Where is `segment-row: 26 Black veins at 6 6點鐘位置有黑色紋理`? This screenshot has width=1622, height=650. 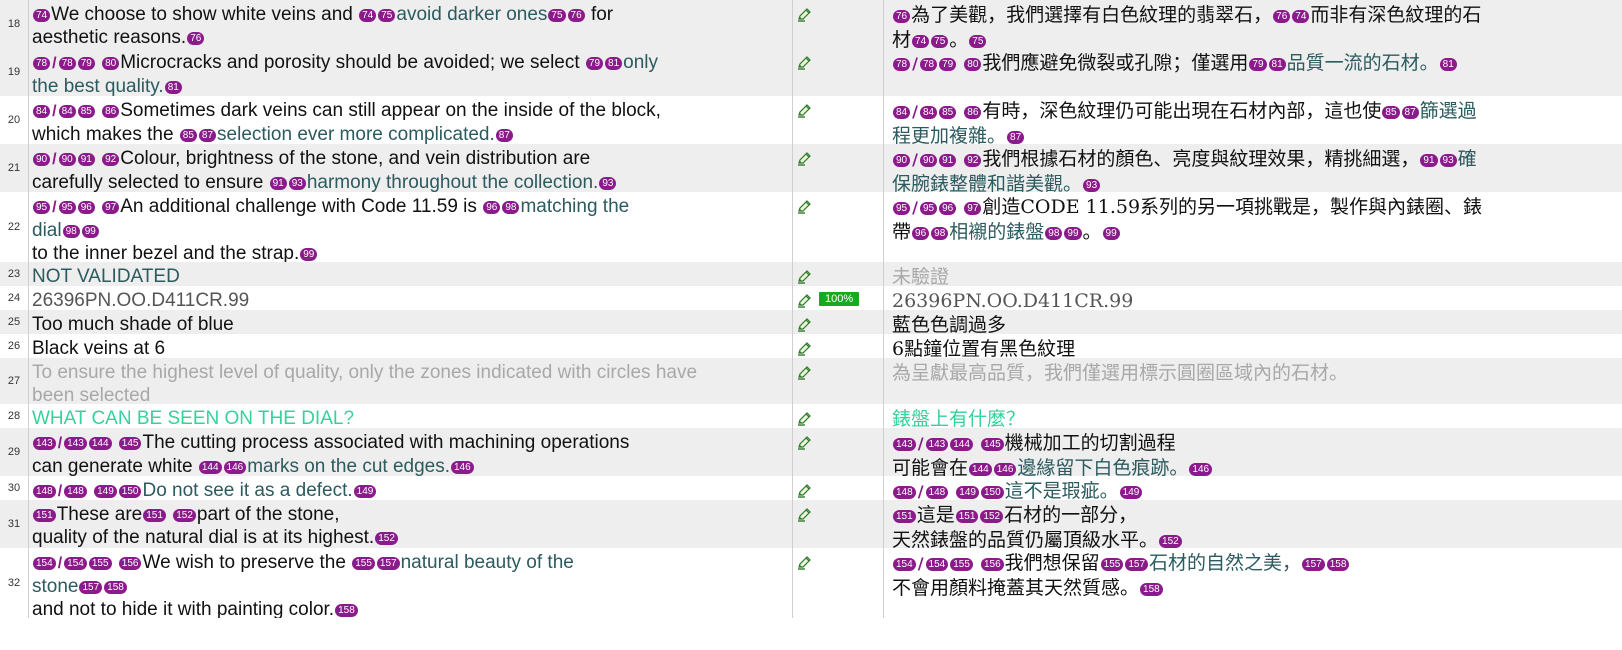
segment-row: 26 Black veins at 6 6點鐘位置有黑色紋理 is located at coordinates (811, 346).